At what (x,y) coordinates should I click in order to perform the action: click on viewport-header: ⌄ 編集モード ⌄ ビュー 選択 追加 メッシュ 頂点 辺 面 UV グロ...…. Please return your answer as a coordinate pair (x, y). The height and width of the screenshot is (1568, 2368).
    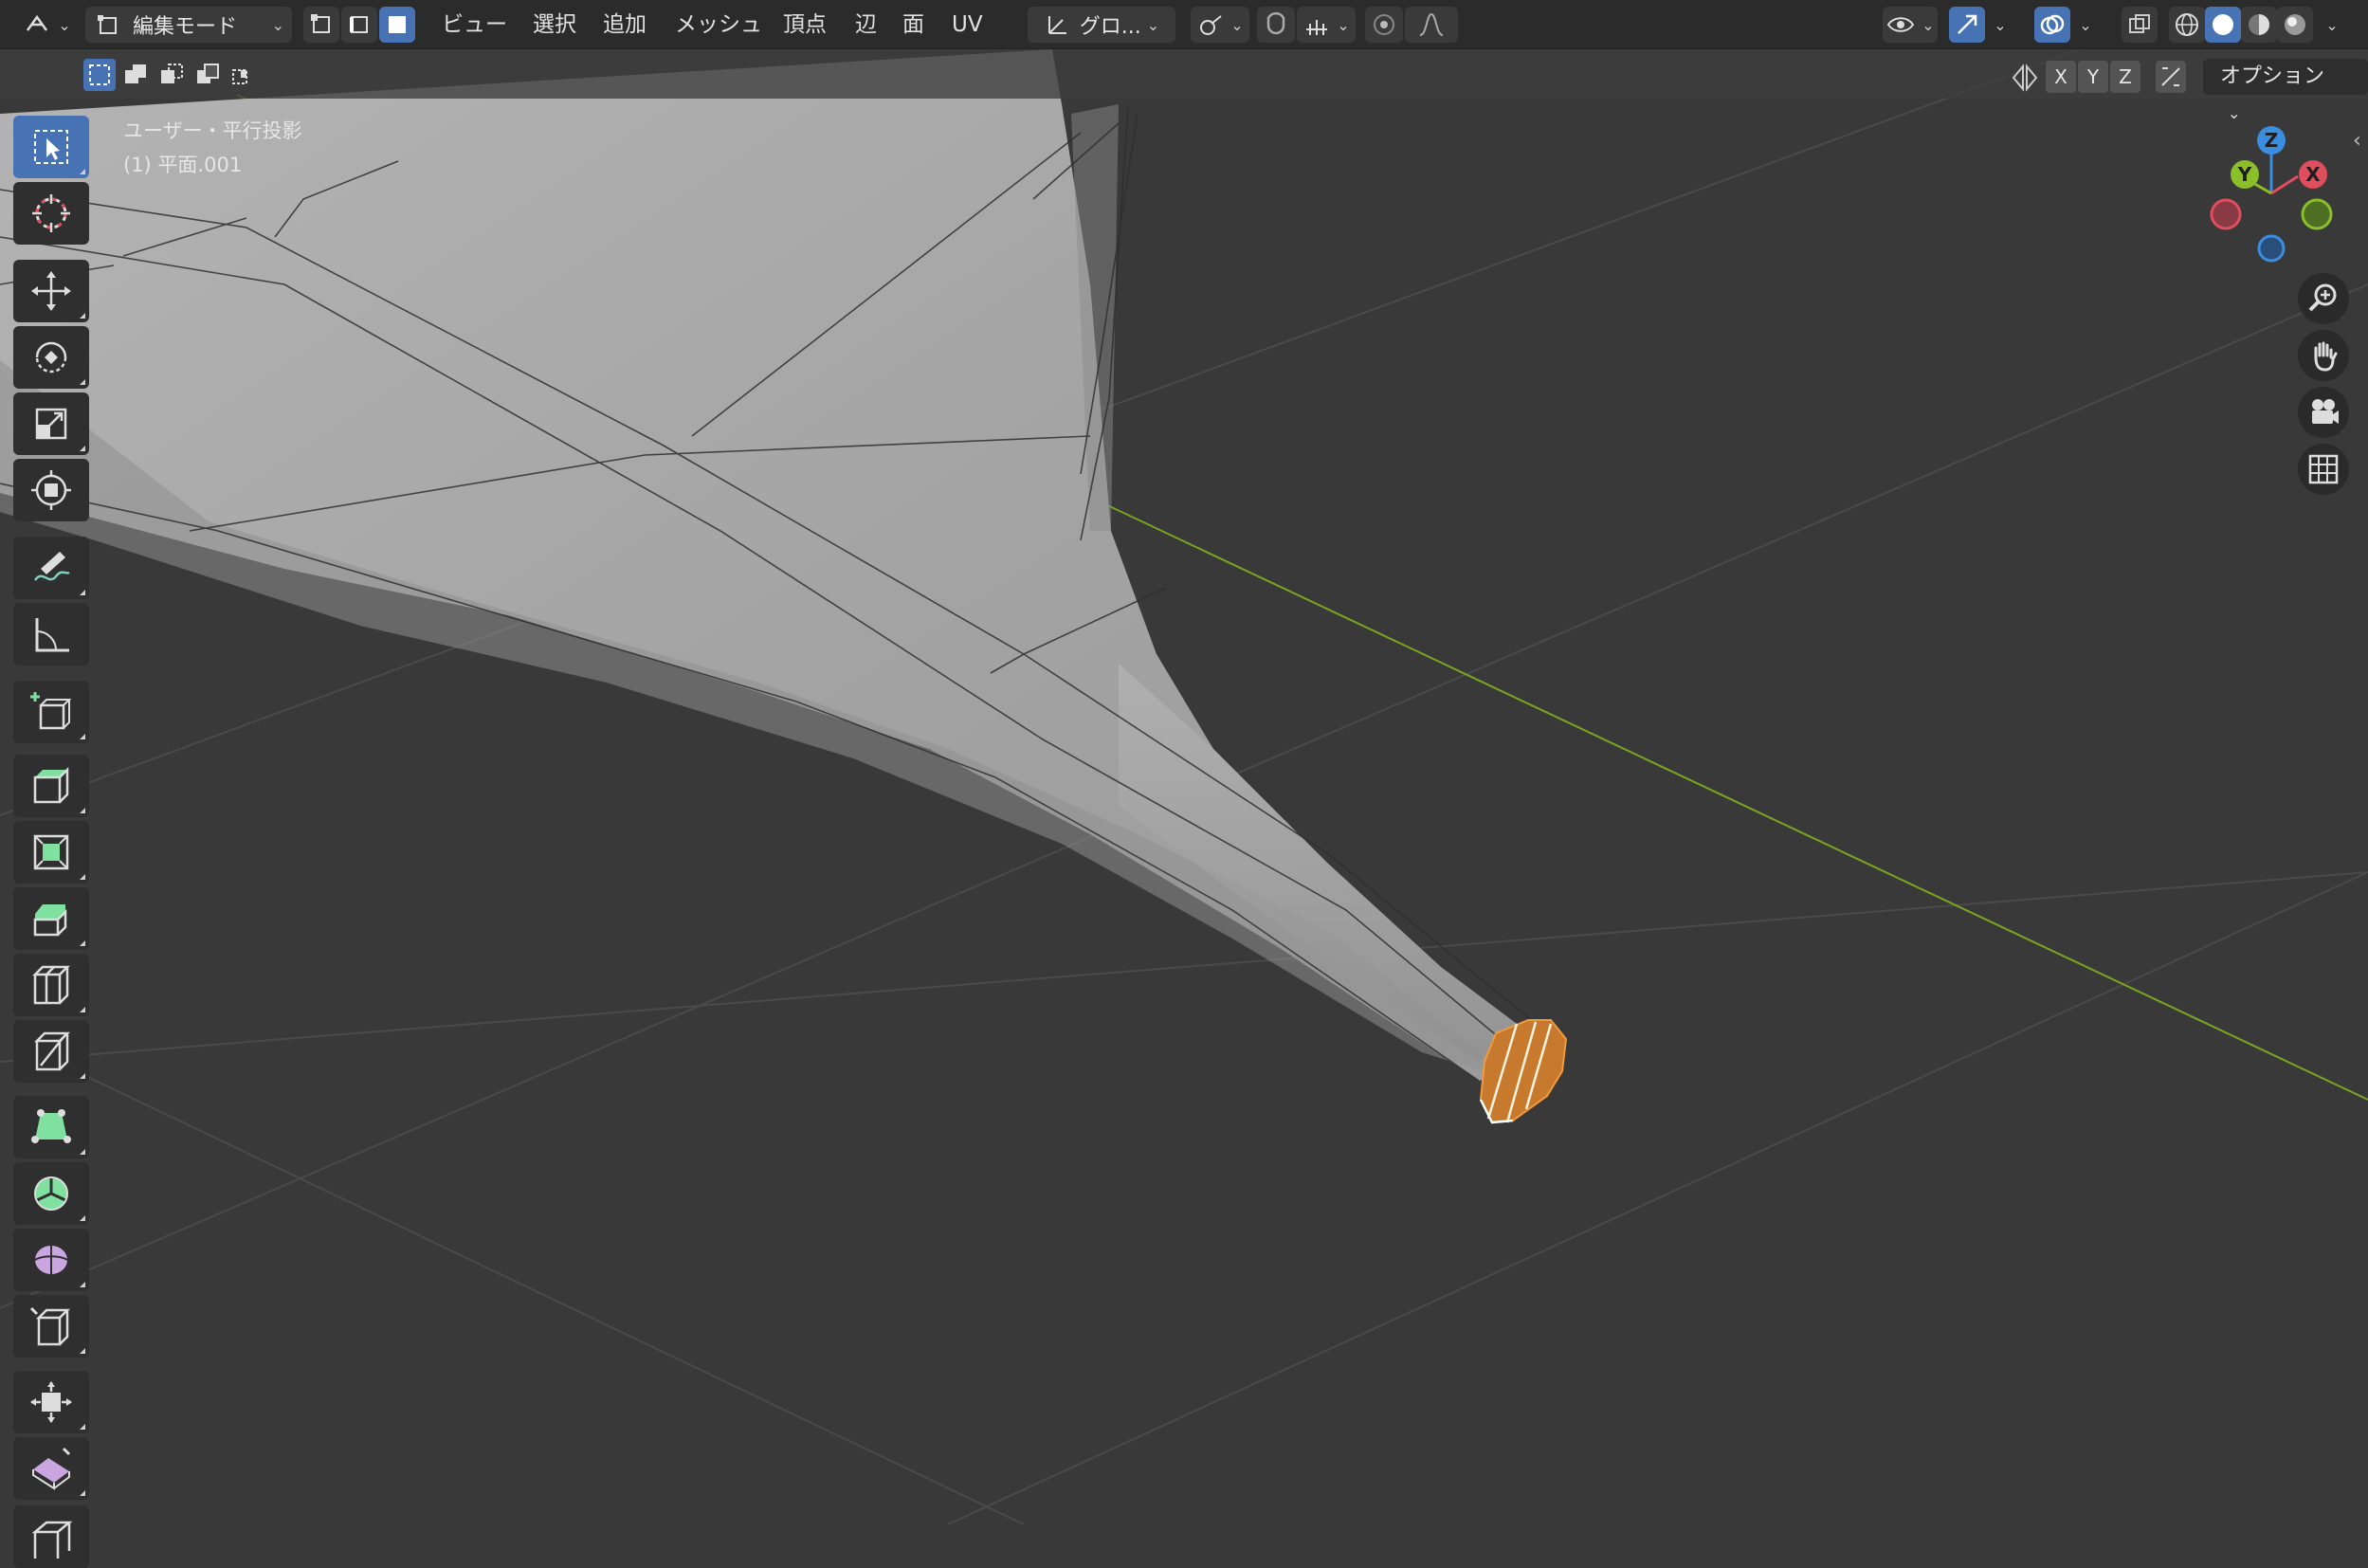
    Looking at the image, I should click on (1184, 24).